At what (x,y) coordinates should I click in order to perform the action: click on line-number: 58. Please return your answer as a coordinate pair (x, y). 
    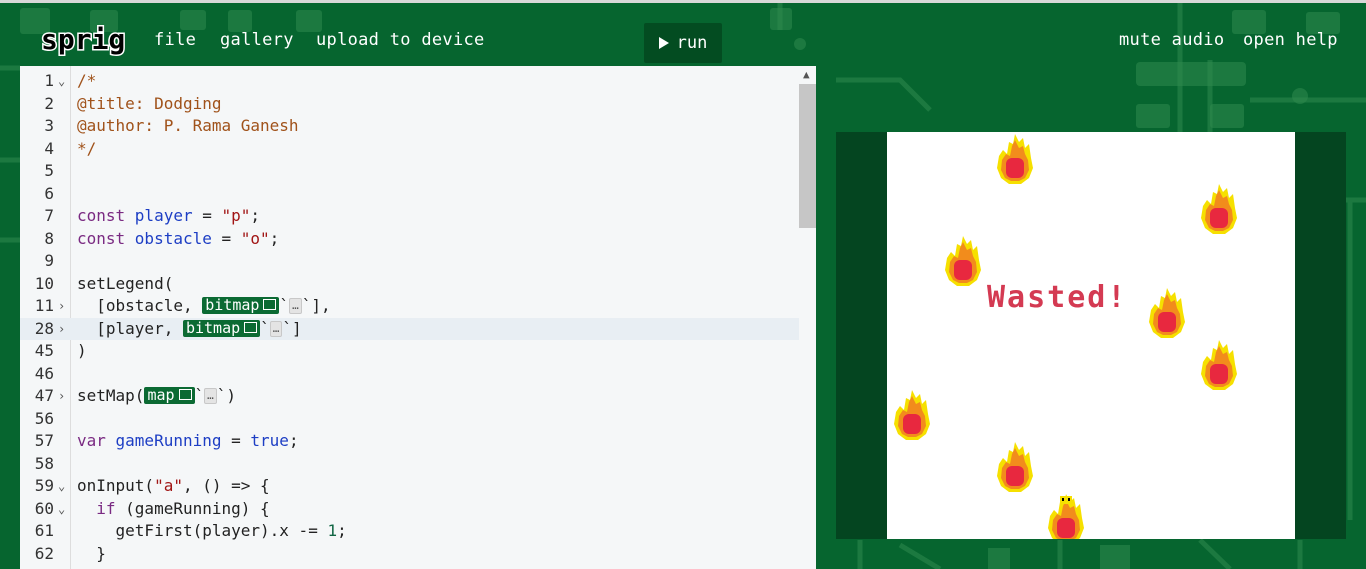
    Looking at the image, I should click on (44, 463).